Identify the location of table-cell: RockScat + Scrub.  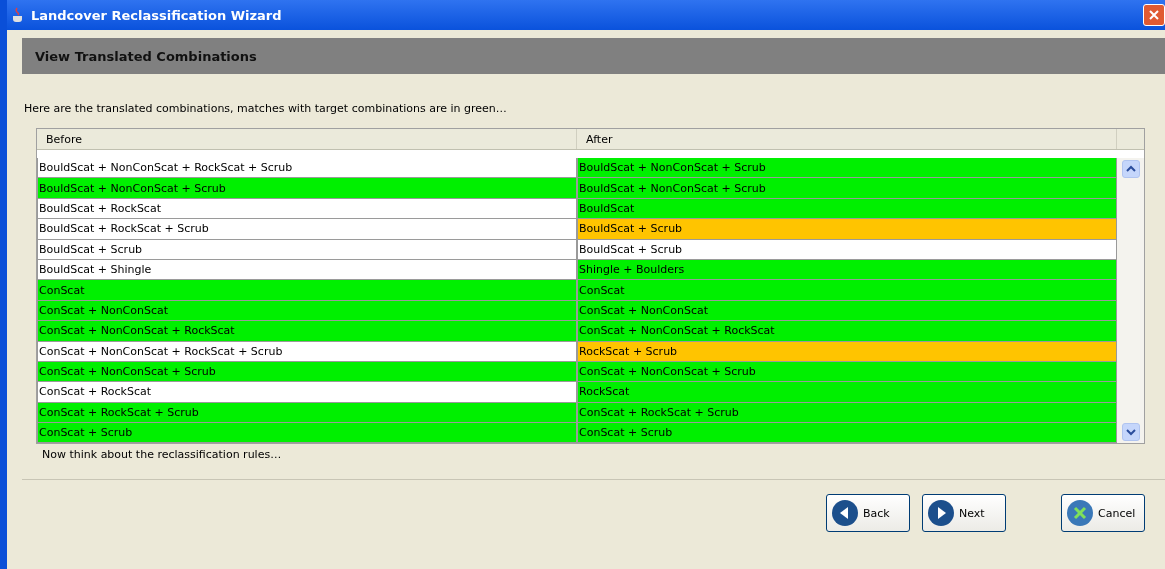
(847, 351).